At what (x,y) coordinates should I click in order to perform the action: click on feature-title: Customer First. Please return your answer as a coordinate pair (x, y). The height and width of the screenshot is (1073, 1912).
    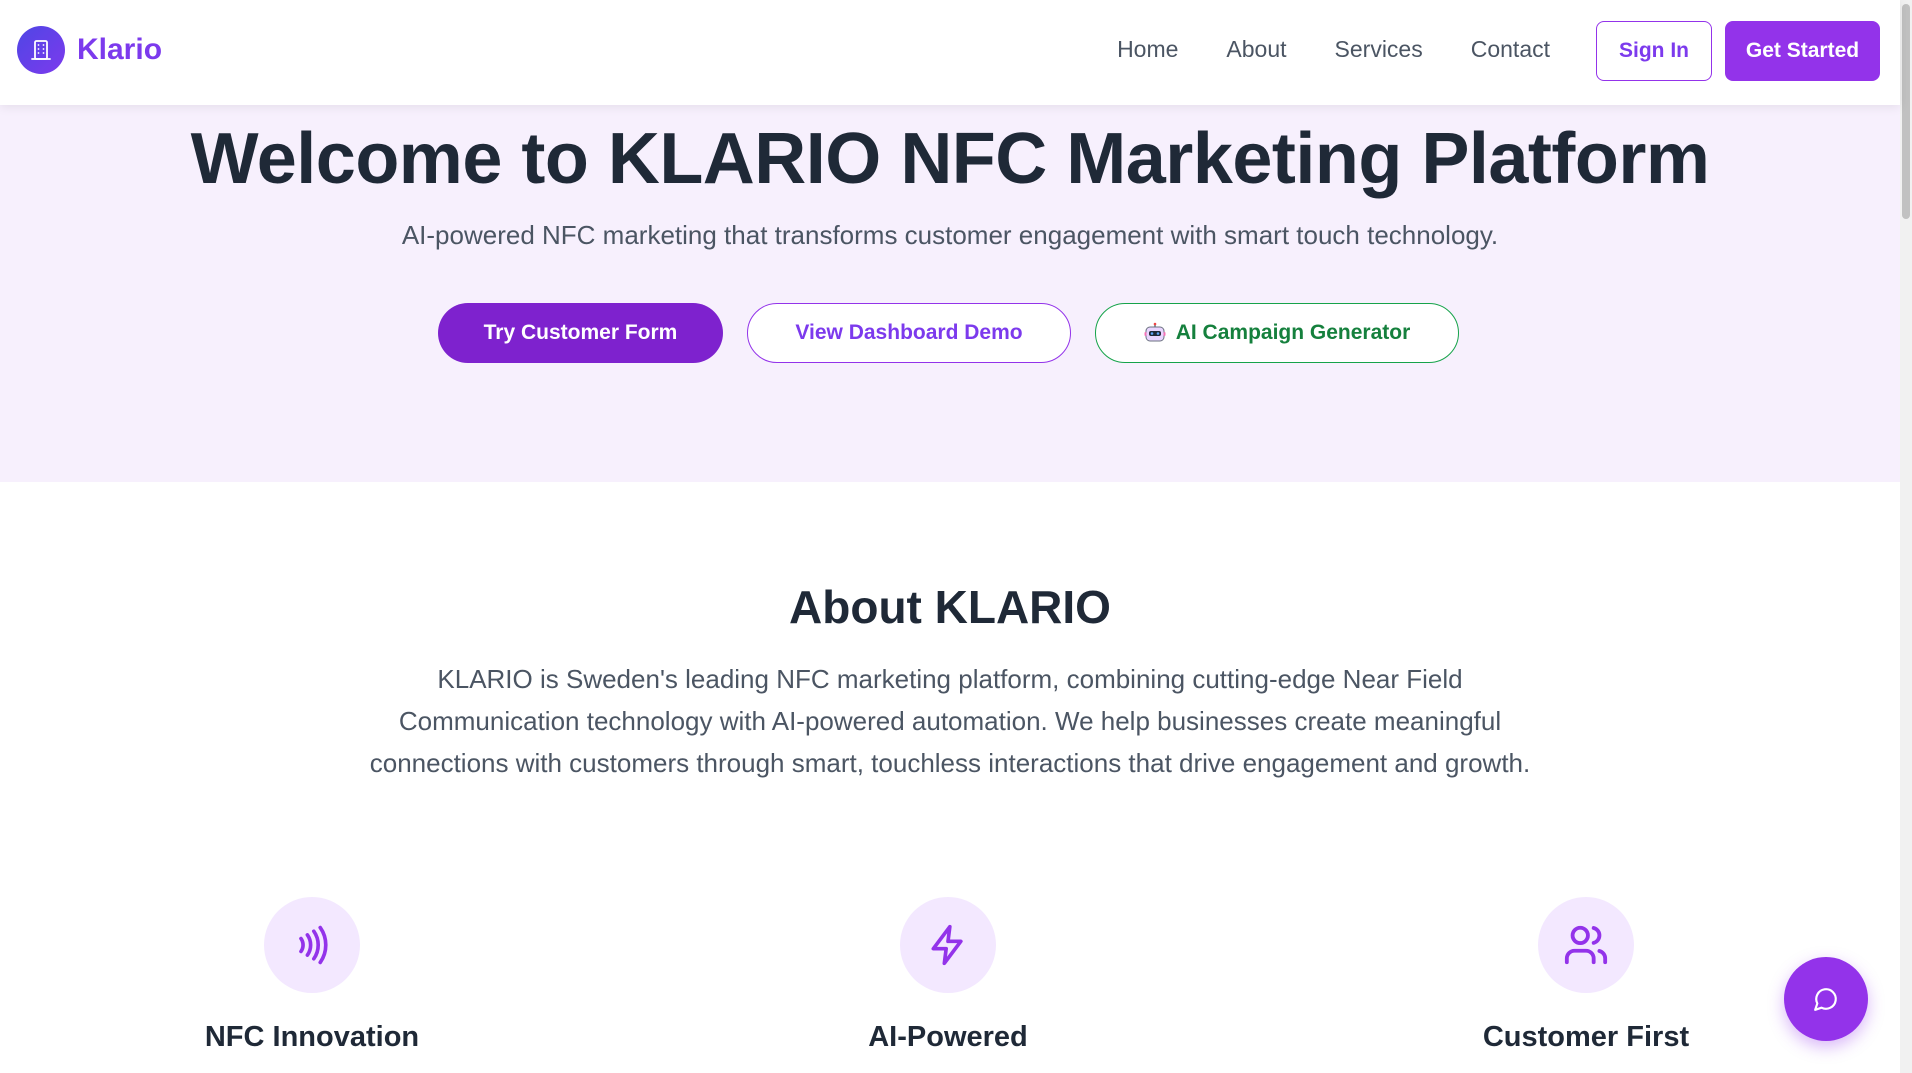
    Looking at the image, I should click on (1586, 1037).